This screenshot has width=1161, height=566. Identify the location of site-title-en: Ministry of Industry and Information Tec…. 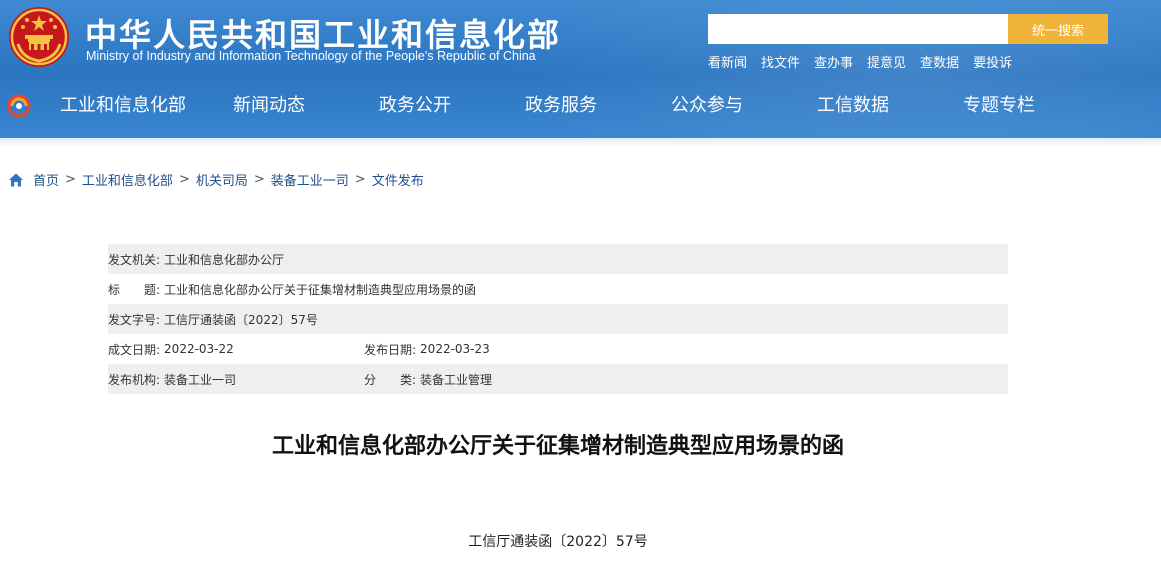
(311, 56).